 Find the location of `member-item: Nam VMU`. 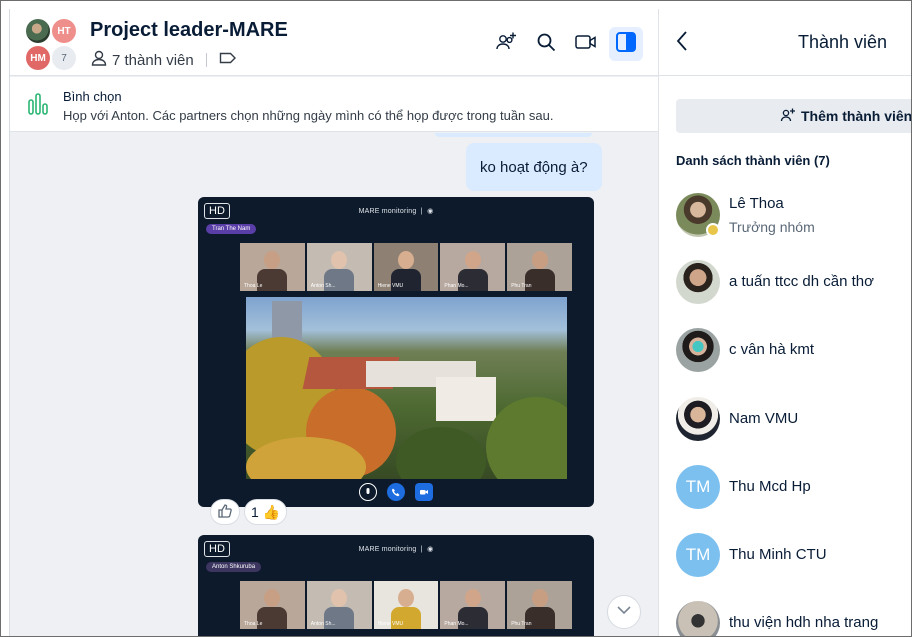

member-item: Nam VMU is located at coordinates (793, 419).